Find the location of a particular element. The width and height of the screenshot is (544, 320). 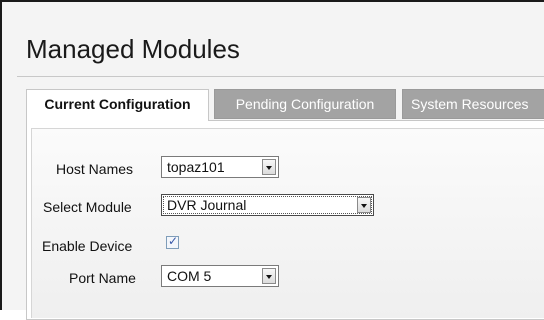

host-names-dropdown-button is located at coordinates (269, 167).